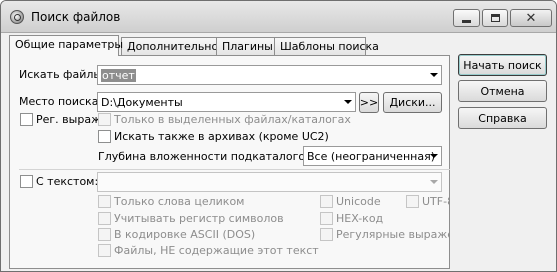 This screenshot has height=272, width=557. What do you see at coordinates (269, 182) in the screenshot?
I see `text-search-combo` at bounding box center [269, 182].